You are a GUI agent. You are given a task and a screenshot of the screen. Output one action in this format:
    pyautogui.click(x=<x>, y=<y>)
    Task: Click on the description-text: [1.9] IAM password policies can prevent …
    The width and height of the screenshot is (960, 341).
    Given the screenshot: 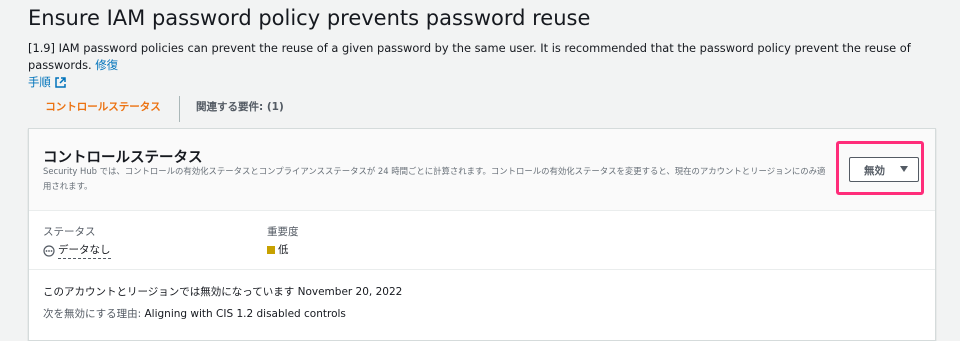 What is the action you would take?
    pyautogui.click(x=469, y=56)
    